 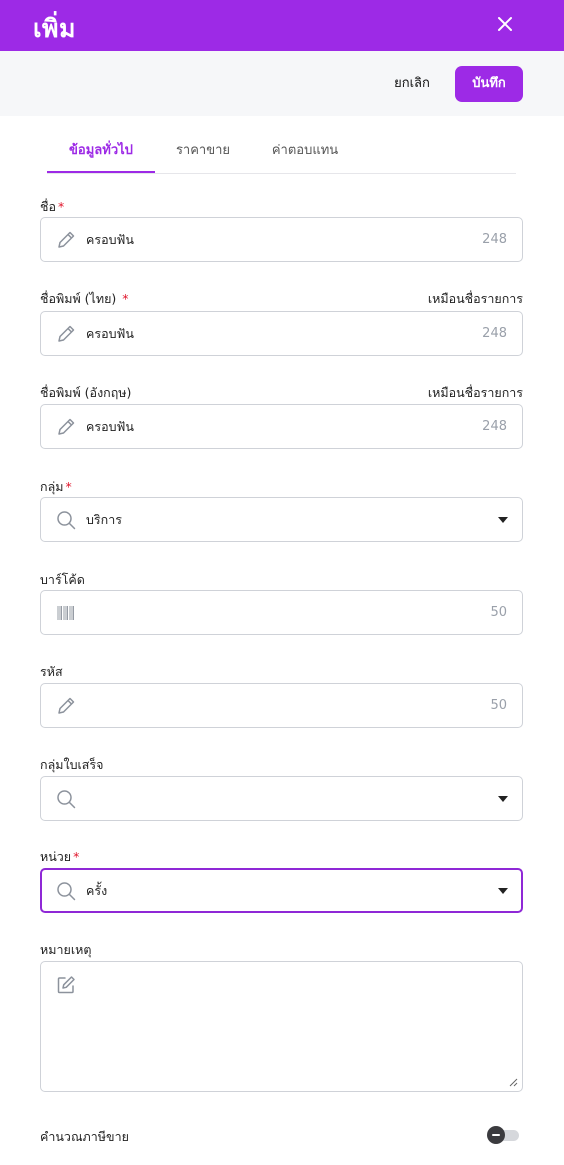 I want to click on name-field: ครอบฟัน 248, so click(x=281, y=239).